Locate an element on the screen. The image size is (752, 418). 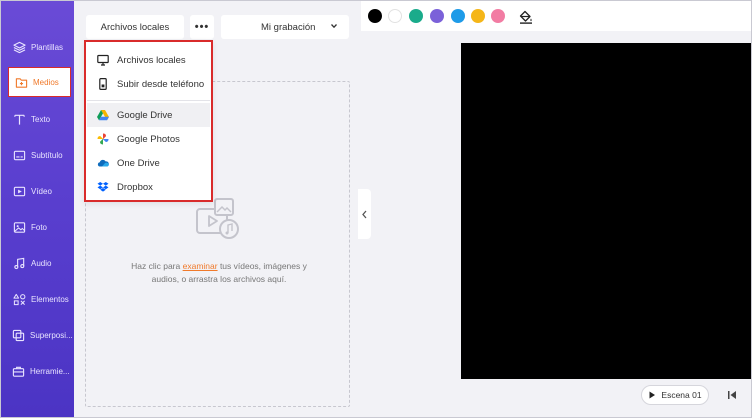
sidebar-item-label: Texto is located at coordinates (41, 119).